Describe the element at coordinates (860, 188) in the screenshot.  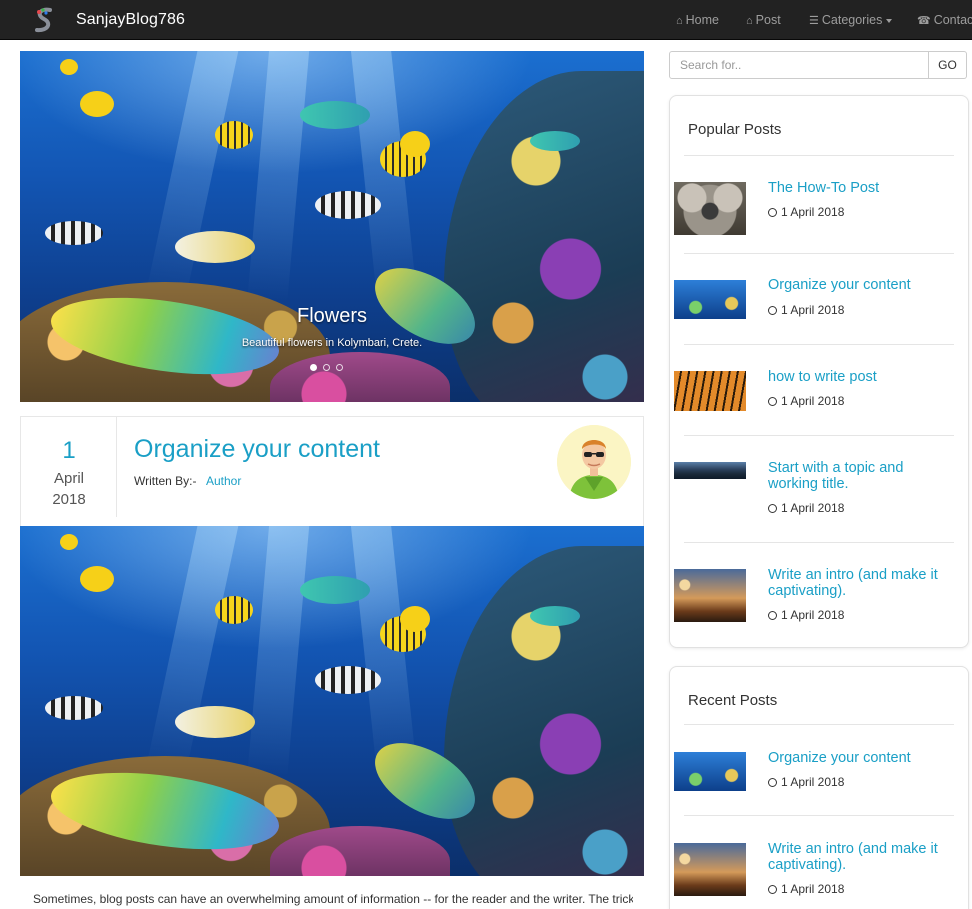
I see `popular-post-title: The How-To Post` at that location.